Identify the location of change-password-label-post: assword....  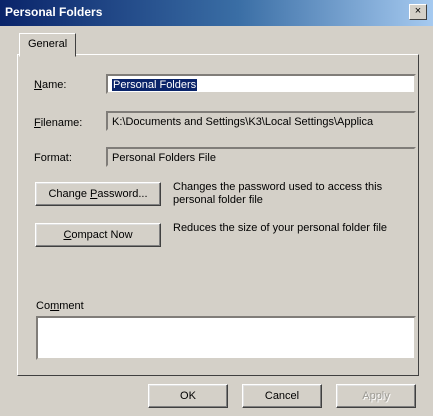
(122, 194).